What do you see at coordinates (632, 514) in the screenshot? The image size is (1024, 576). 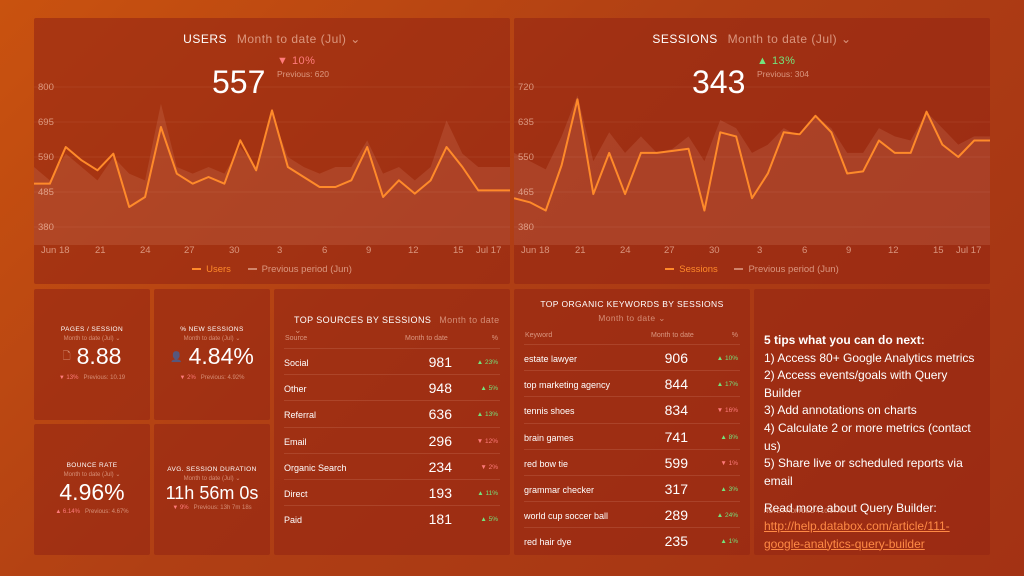 I see `table-row: world cup soccer ball 289 ▲ 24%` at bounding box center [632, 514].